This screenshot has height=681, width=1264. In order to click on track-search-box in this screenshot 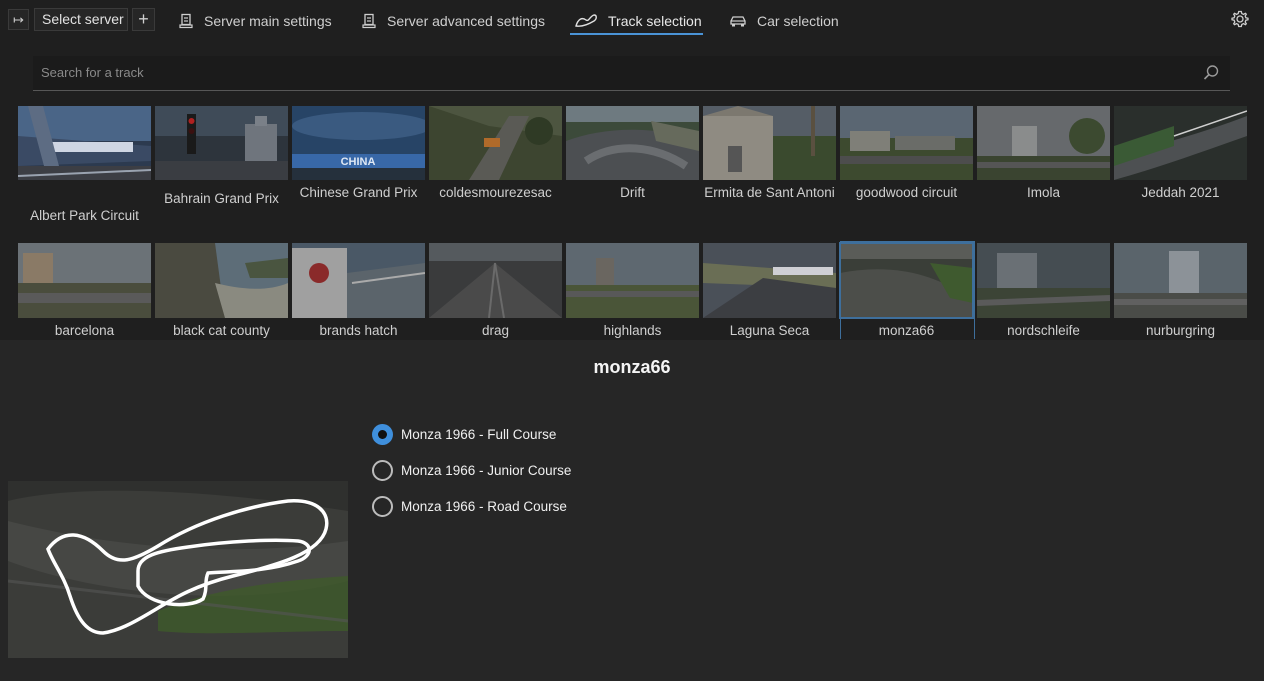, I will do `click(631, 73)`.